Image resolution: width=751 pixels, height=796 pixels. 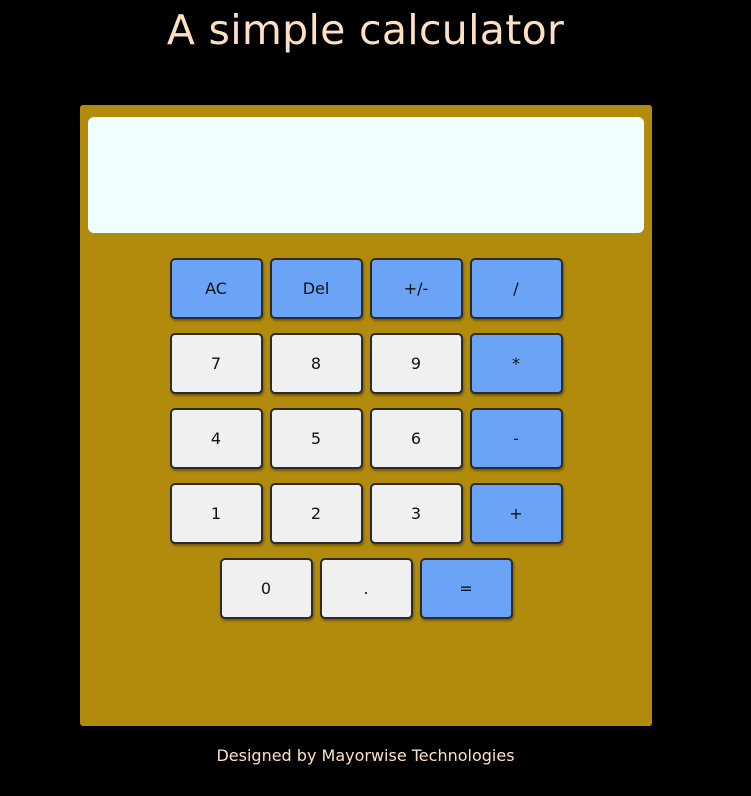 I want to click on delete-button: Del, so click(x=316, y=288).